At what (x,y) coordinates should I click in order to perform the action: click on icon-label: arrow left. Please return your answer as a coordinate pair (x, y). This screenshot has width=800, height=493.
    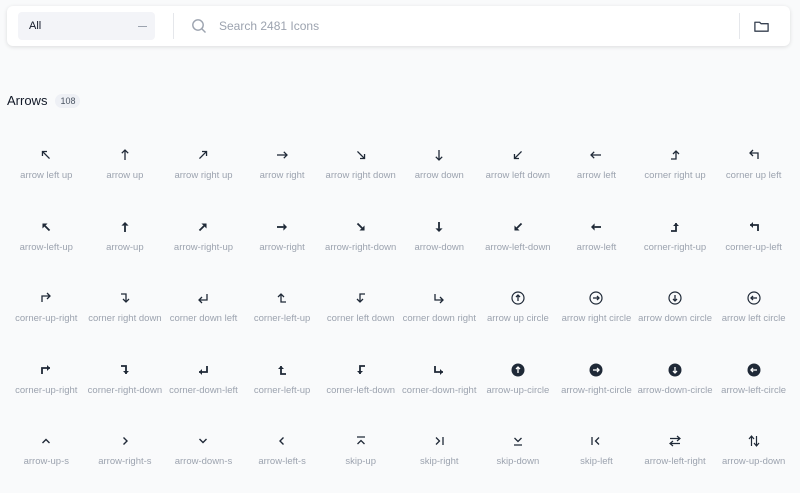
    Looking at the image, I should click on (596, 175).